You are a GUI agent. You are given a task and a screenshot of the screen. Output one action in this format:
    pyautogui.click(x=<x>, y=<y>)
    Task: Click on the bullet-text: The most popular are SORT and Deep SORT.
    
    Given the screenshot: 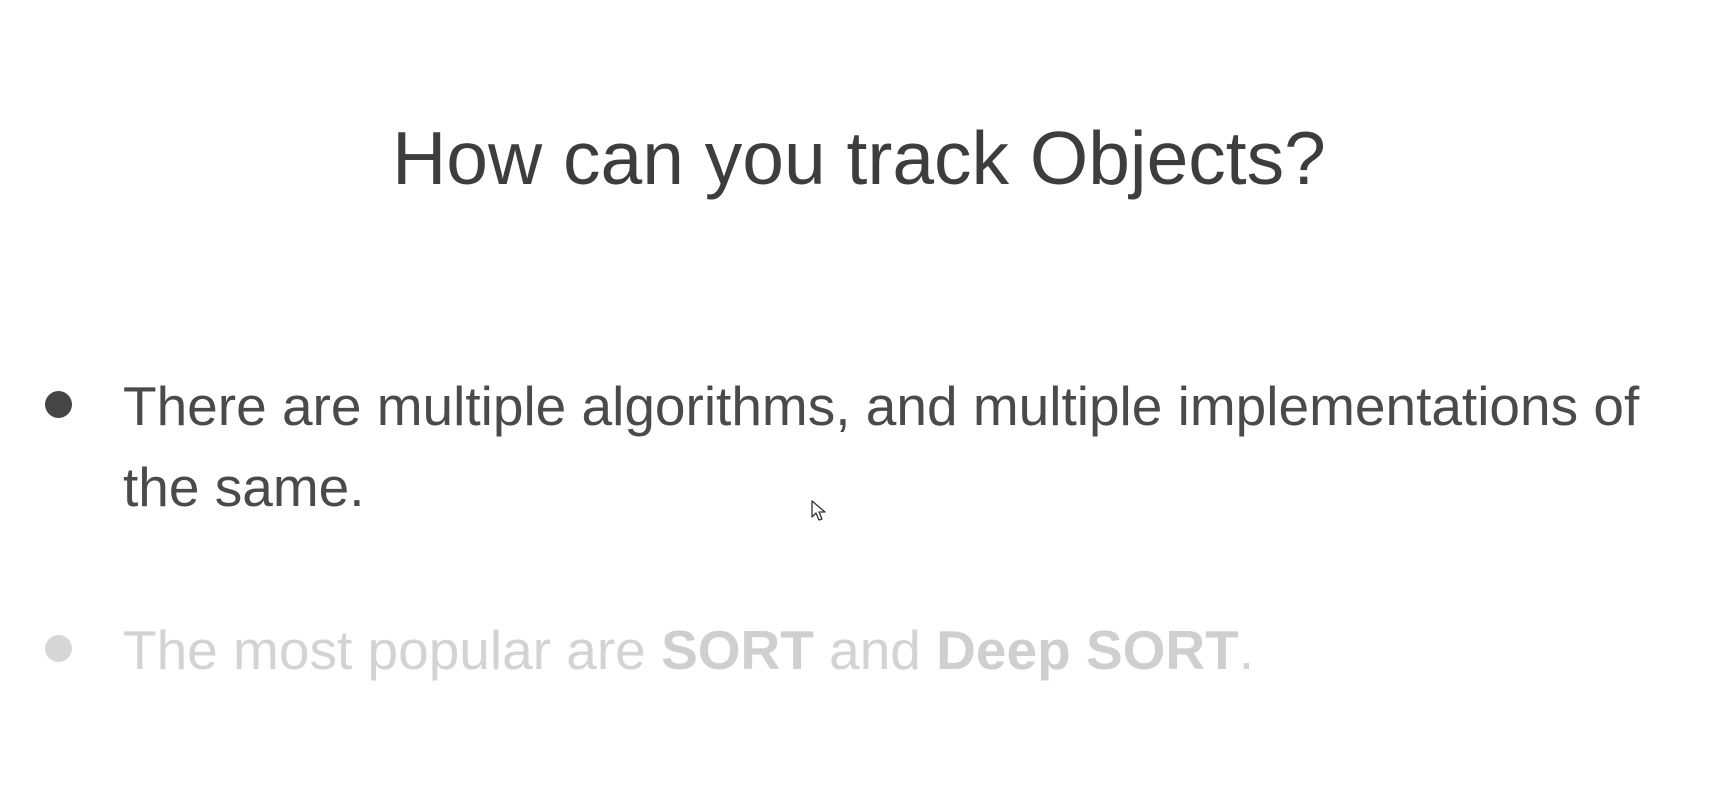 What is the action you would take?
    pyautogui.click(x=903, y=650)
    